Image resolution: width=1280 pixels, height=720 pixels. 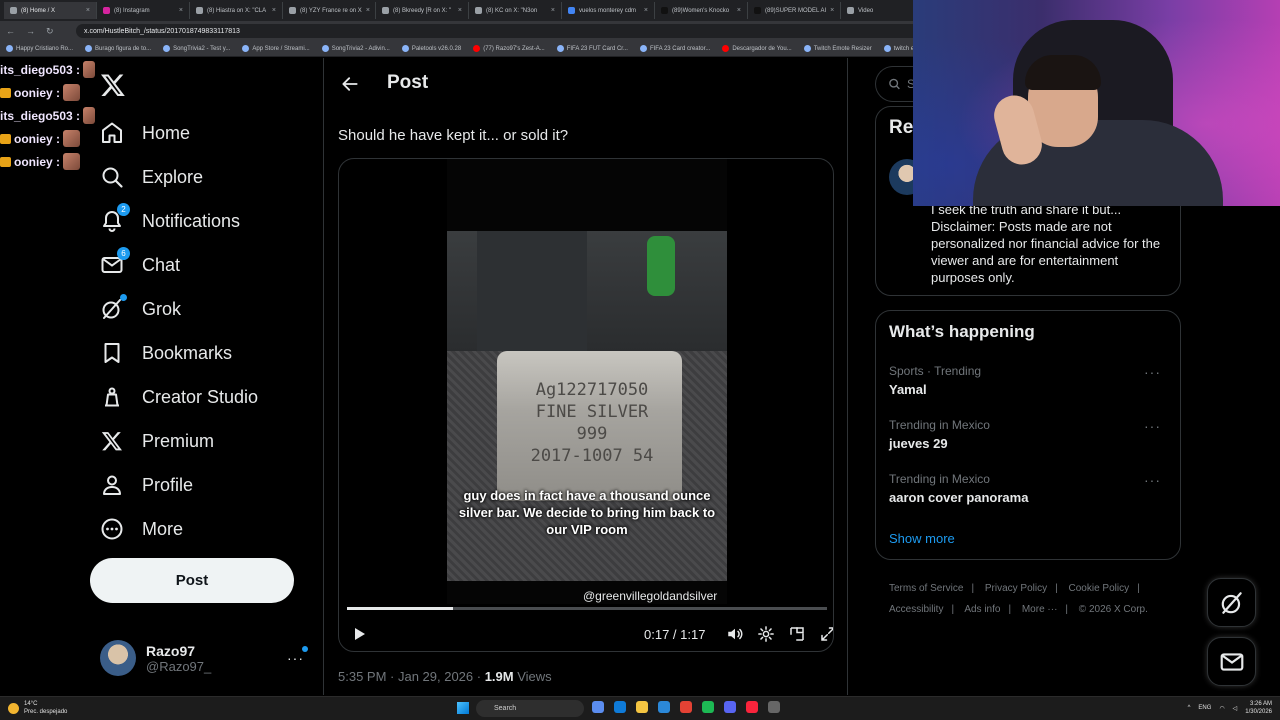 What do you see at coordinates (179, 265) in the screenshot?
I see `nav-chat: 6 Chat` at bounding box center [179, 265].